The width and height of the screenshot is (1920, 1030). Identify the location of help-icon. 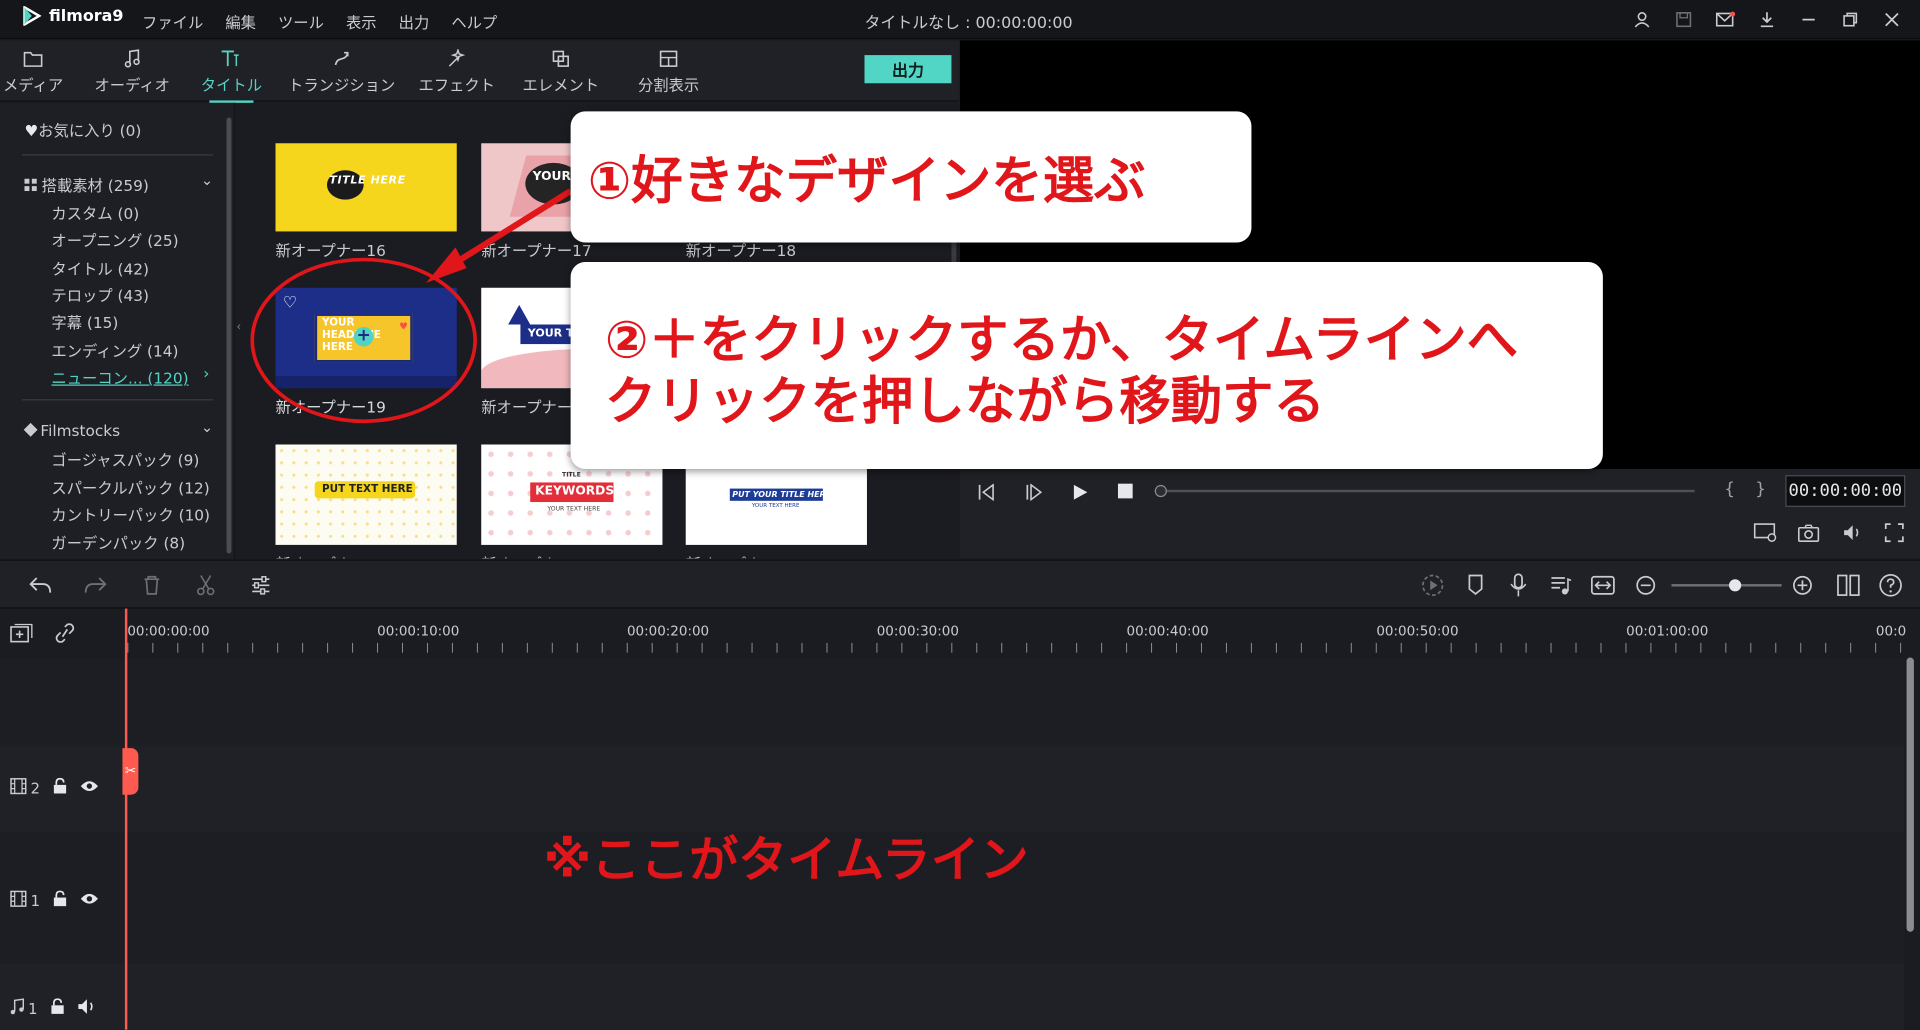
(1890, 587).